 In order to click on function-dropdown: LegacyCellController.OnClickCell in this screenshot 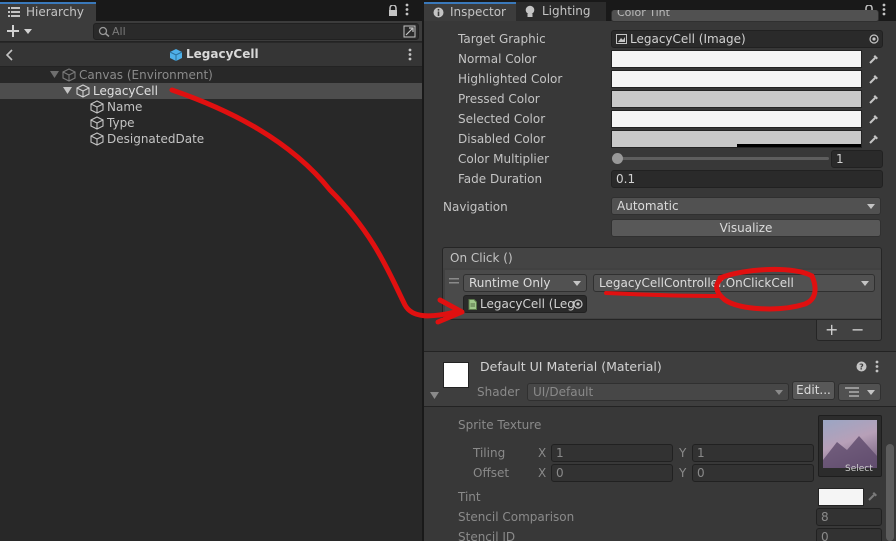, I will do `click(734, 283)`.